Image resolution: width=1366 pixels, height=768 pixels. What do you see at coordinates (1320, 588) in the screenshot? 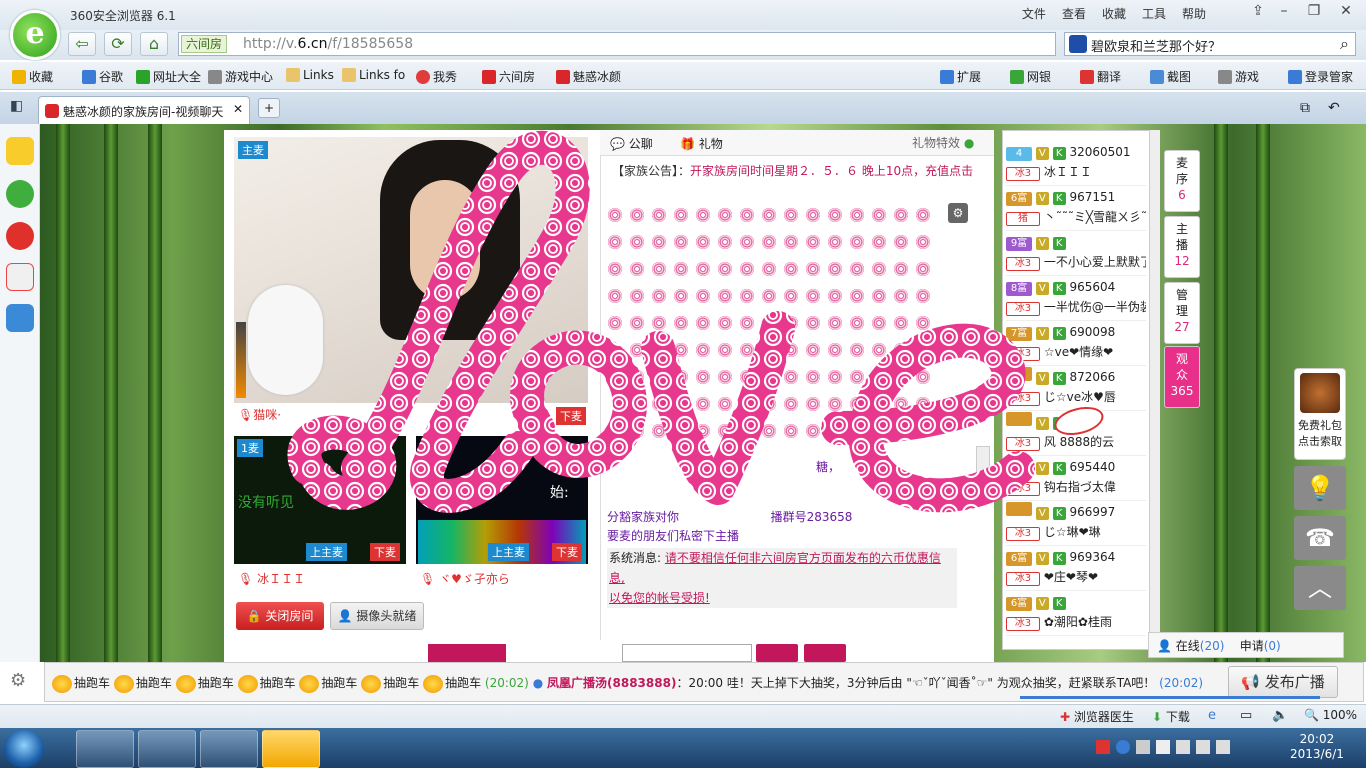
I see `scroll-top-button: ︿` at bounding box center [1320, 588].